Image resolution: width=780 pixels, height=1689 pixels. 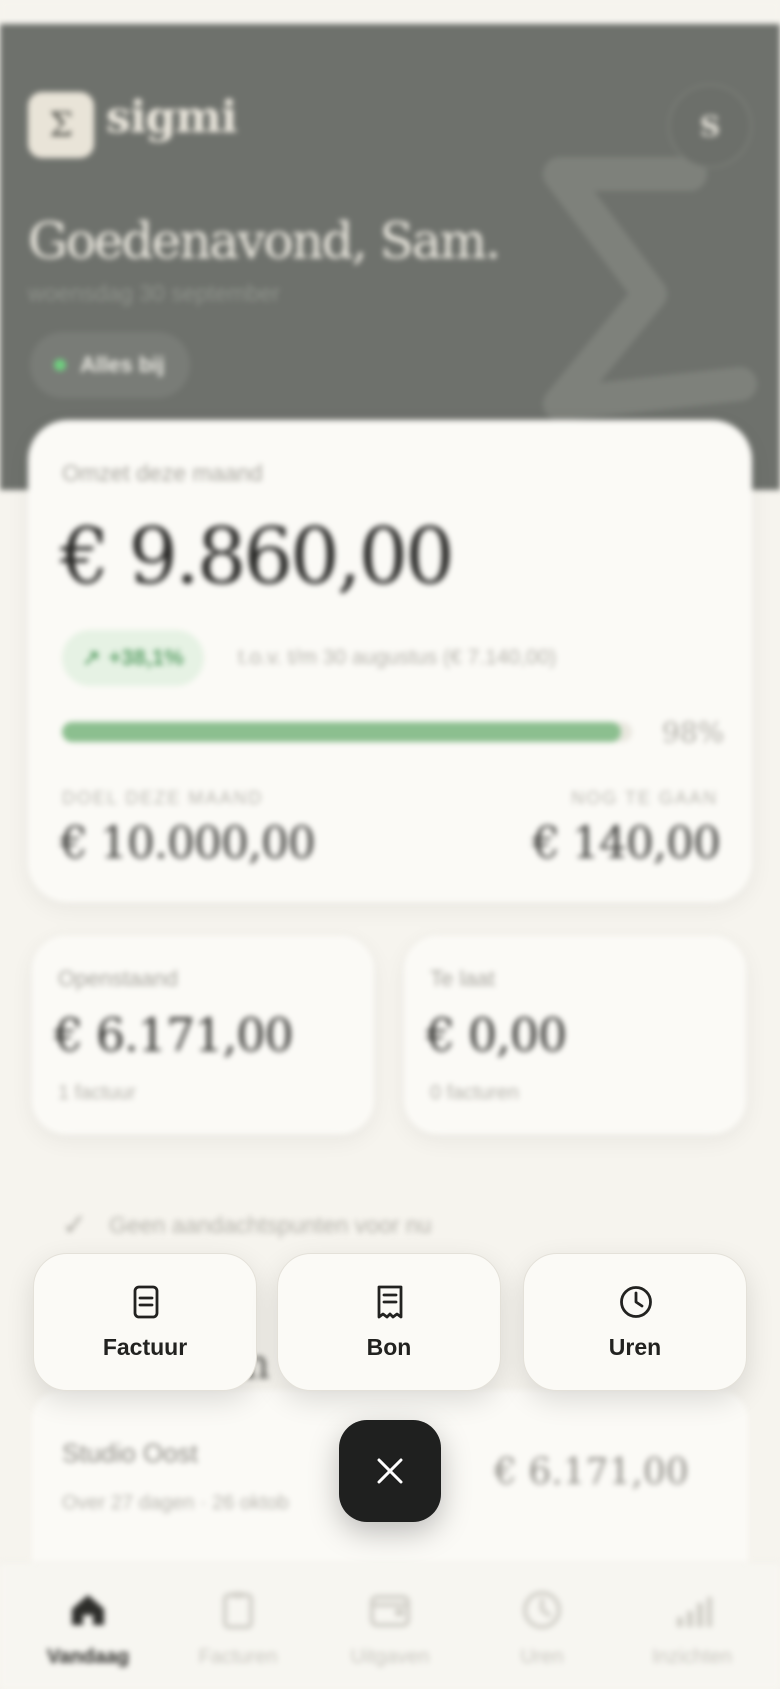 I want to click on new-receipt-label: Bon, so click(x=389, y=1347).